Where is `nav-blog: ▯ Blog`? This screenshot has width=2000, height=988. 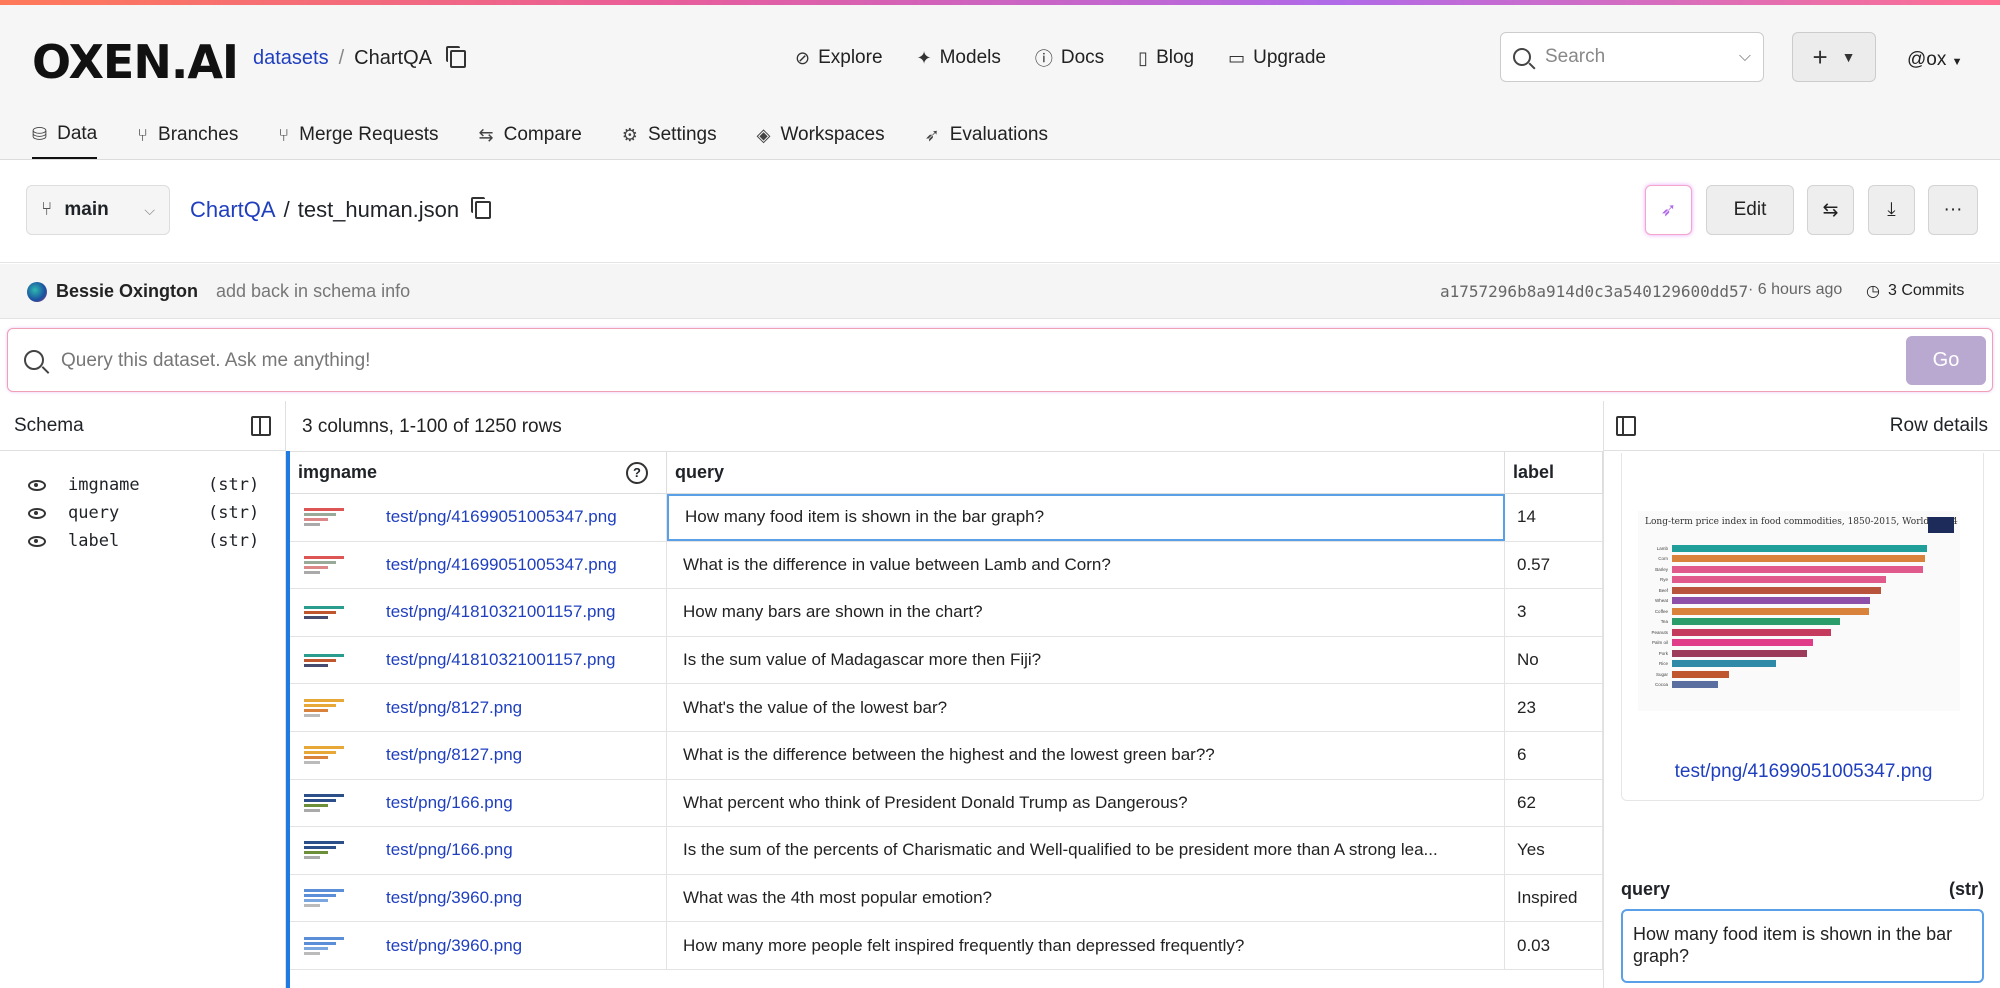
nav-blog: ▯ Blog is located at coordinates (1166, 58).